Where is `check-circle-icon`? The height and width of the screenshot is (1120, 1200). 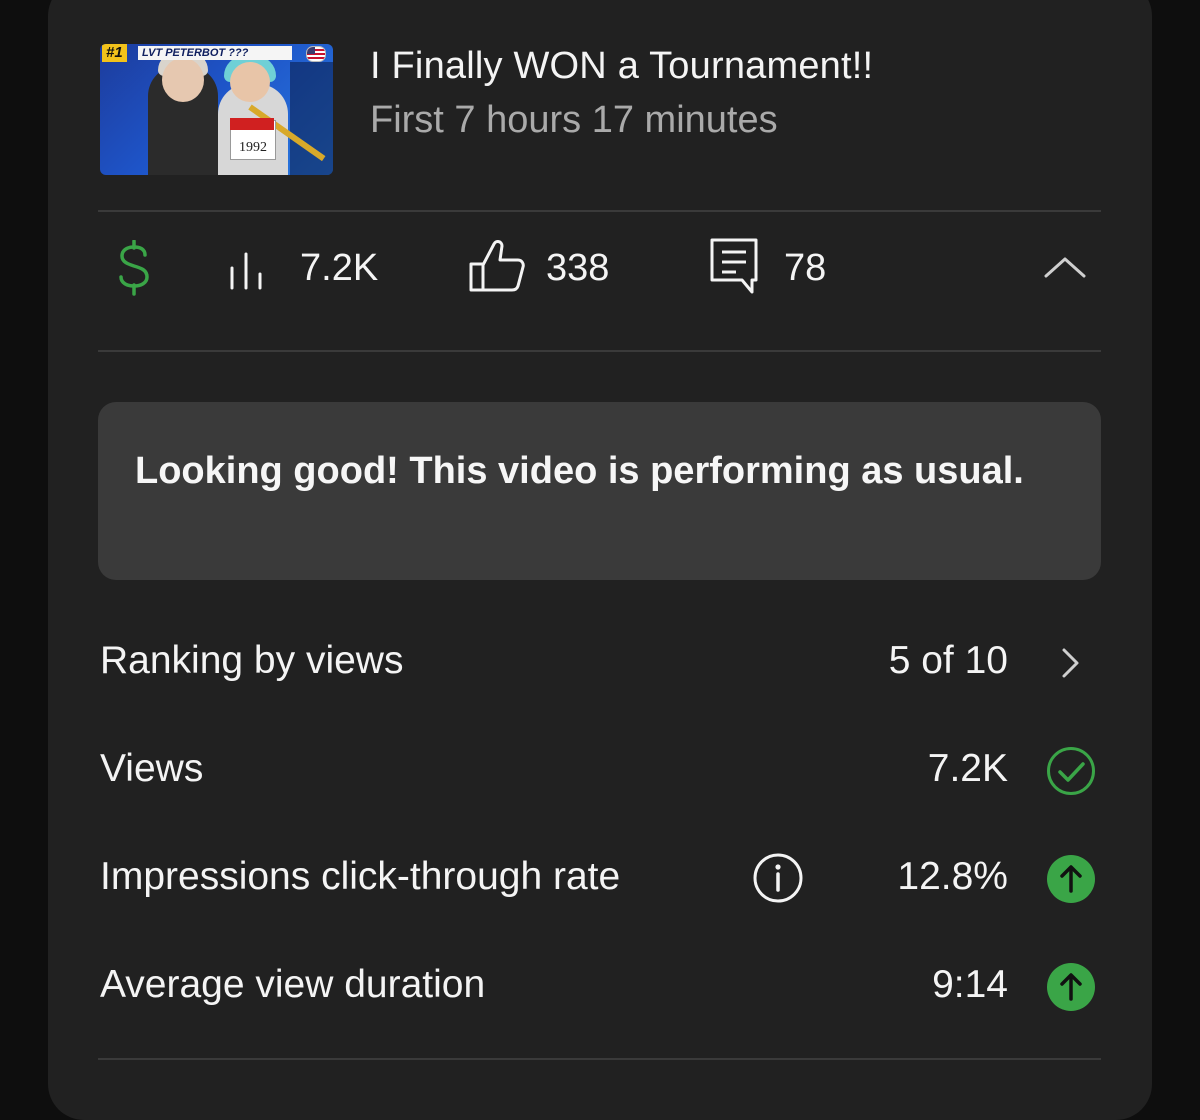 check-circle-icon is located at coordinates (1071, 771).